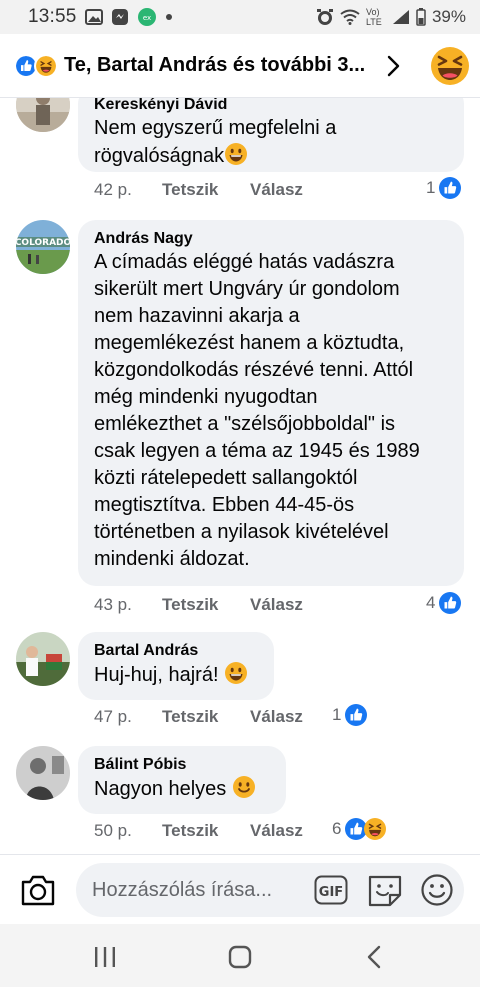 The image size is (480, 987). I want to click on comment-line: rögvalóságnak, so click(271, 156).